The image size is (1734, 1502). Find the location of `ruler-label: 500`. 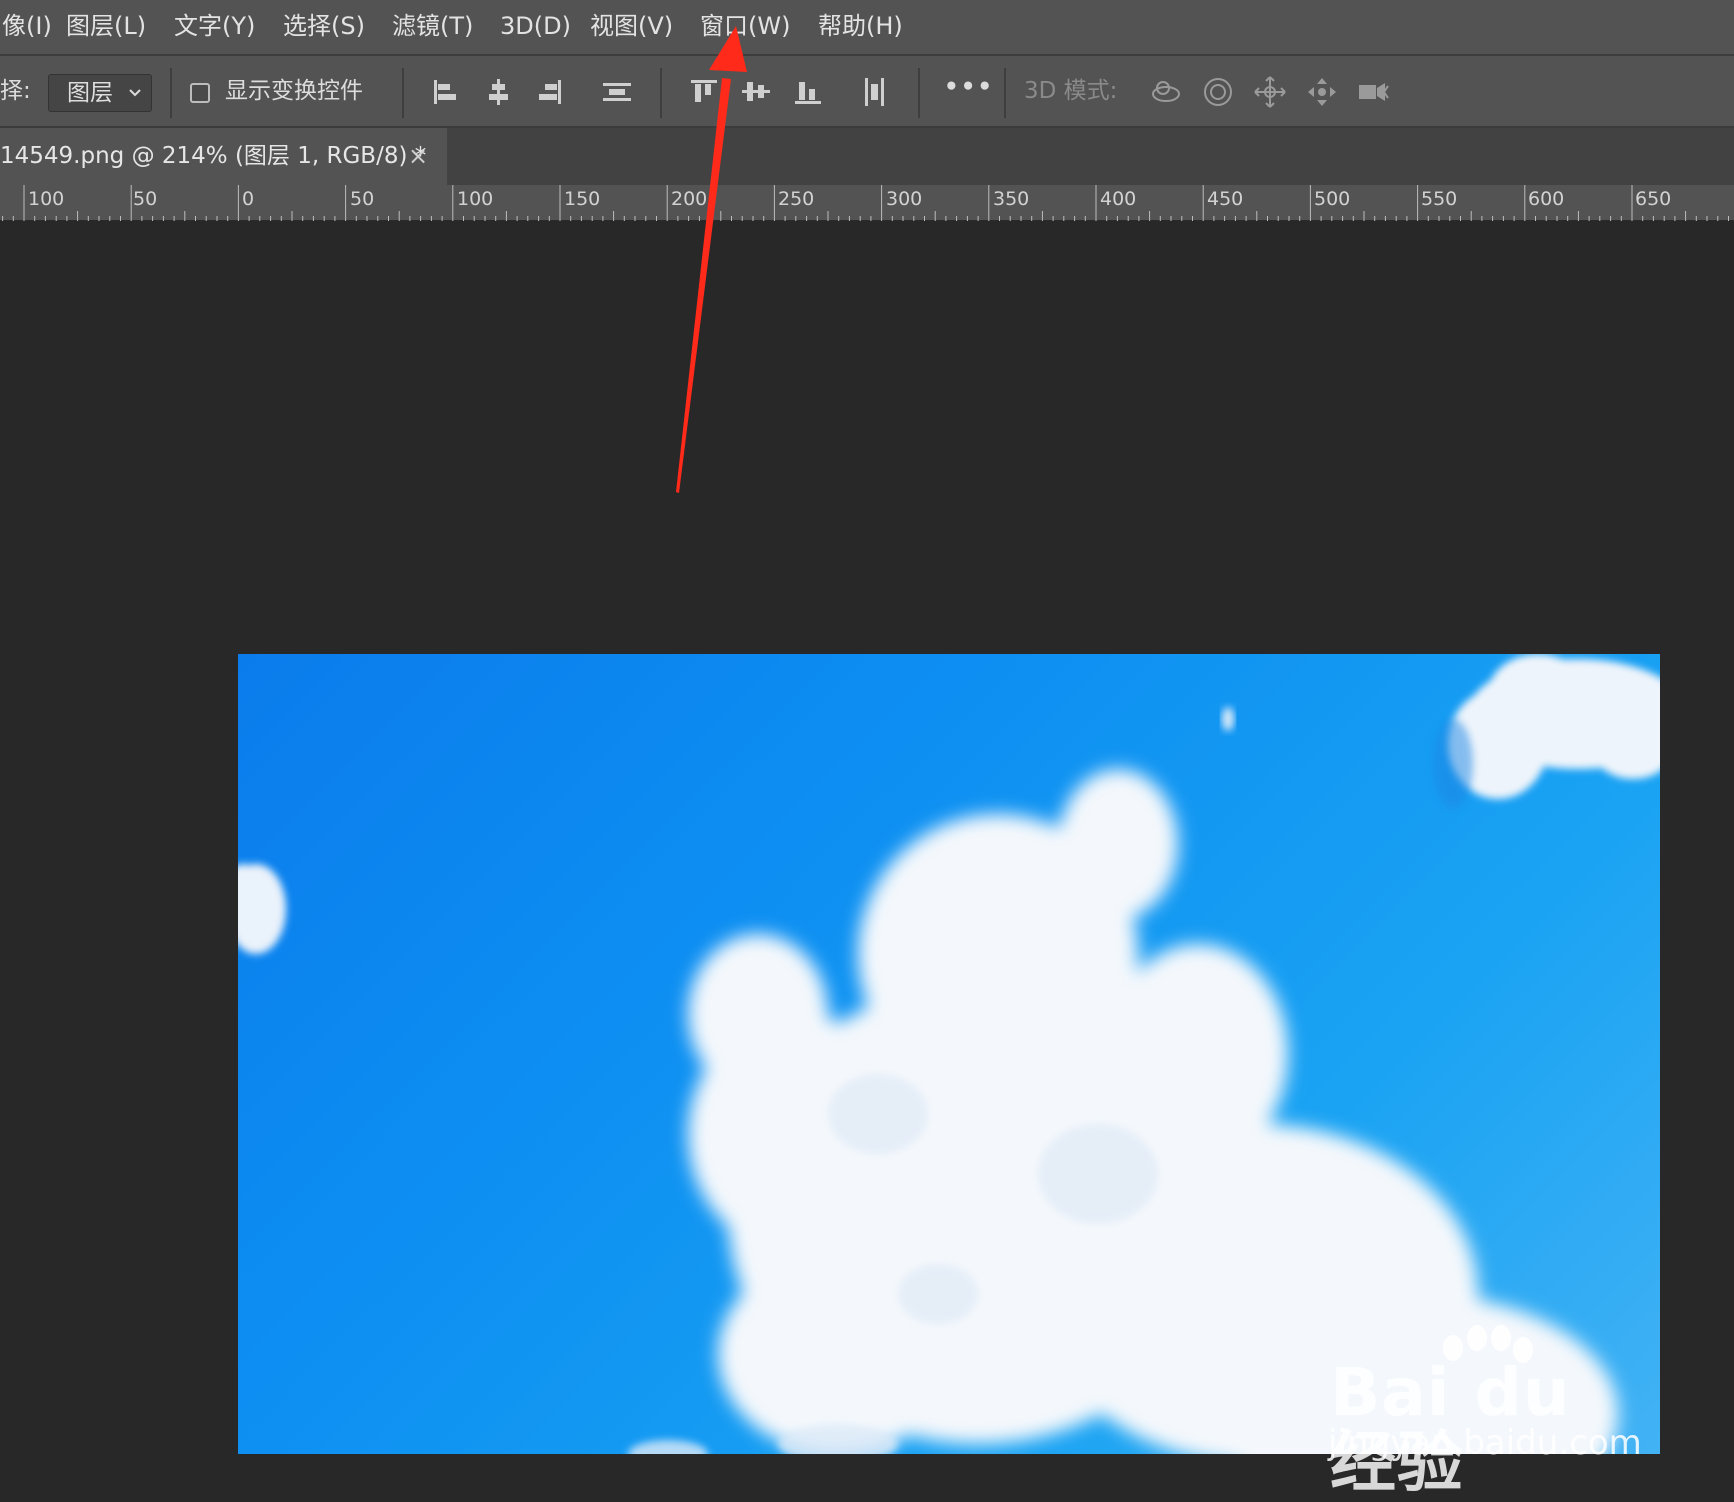

ruler-label: 500 is located at coordinates (1332, 199).